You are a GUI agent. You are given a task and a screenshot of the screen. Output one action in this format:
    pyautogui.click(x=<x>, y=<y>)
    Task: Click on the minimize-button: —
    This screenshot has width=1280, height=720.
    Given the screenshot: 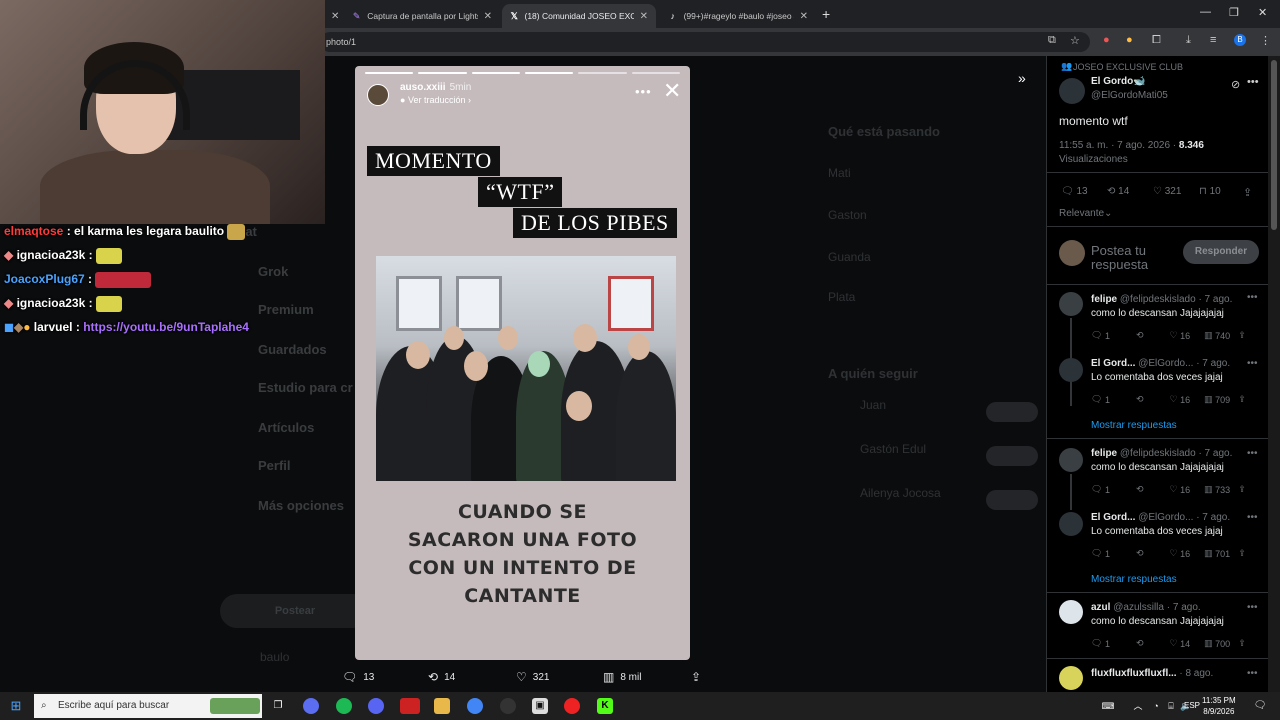 What is the action you would take?
    pyautogui.click(x=1205, y=12)
    